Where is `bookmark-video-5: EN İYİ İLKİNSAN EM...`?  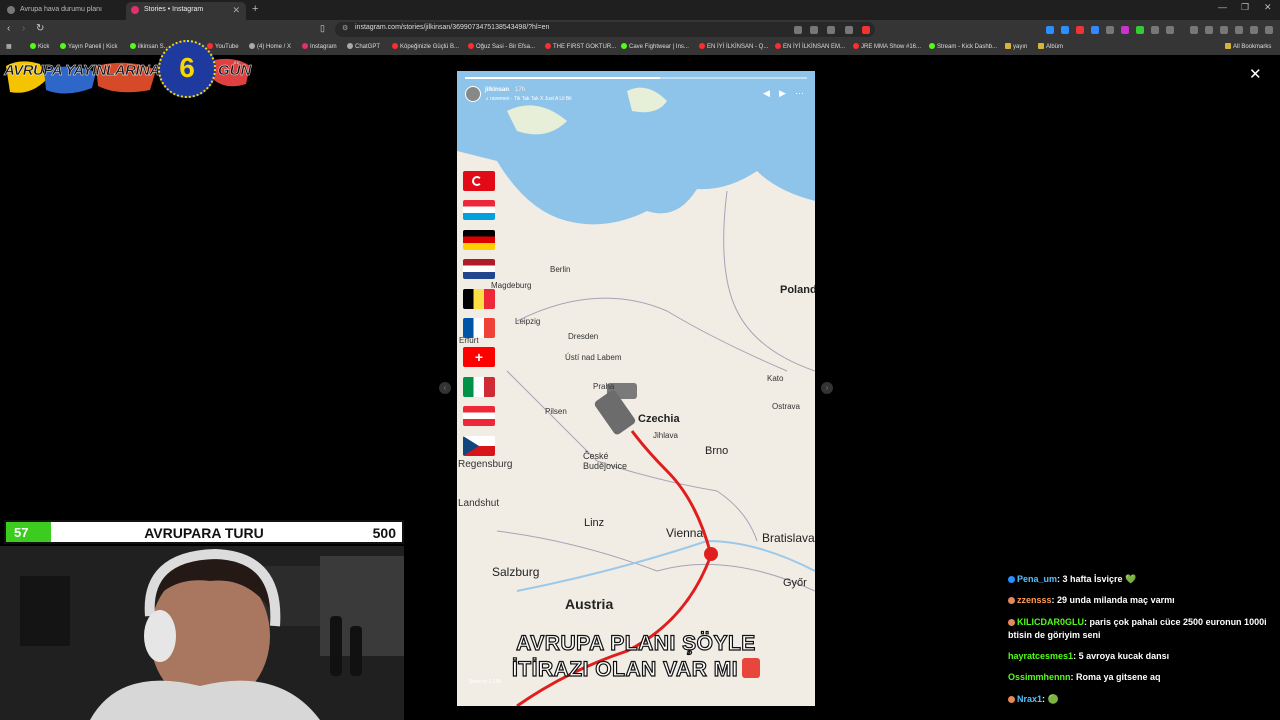 bookmark-video-5: EN İYİ İLKİNSAN EM... is located at coordinates (810, 46).